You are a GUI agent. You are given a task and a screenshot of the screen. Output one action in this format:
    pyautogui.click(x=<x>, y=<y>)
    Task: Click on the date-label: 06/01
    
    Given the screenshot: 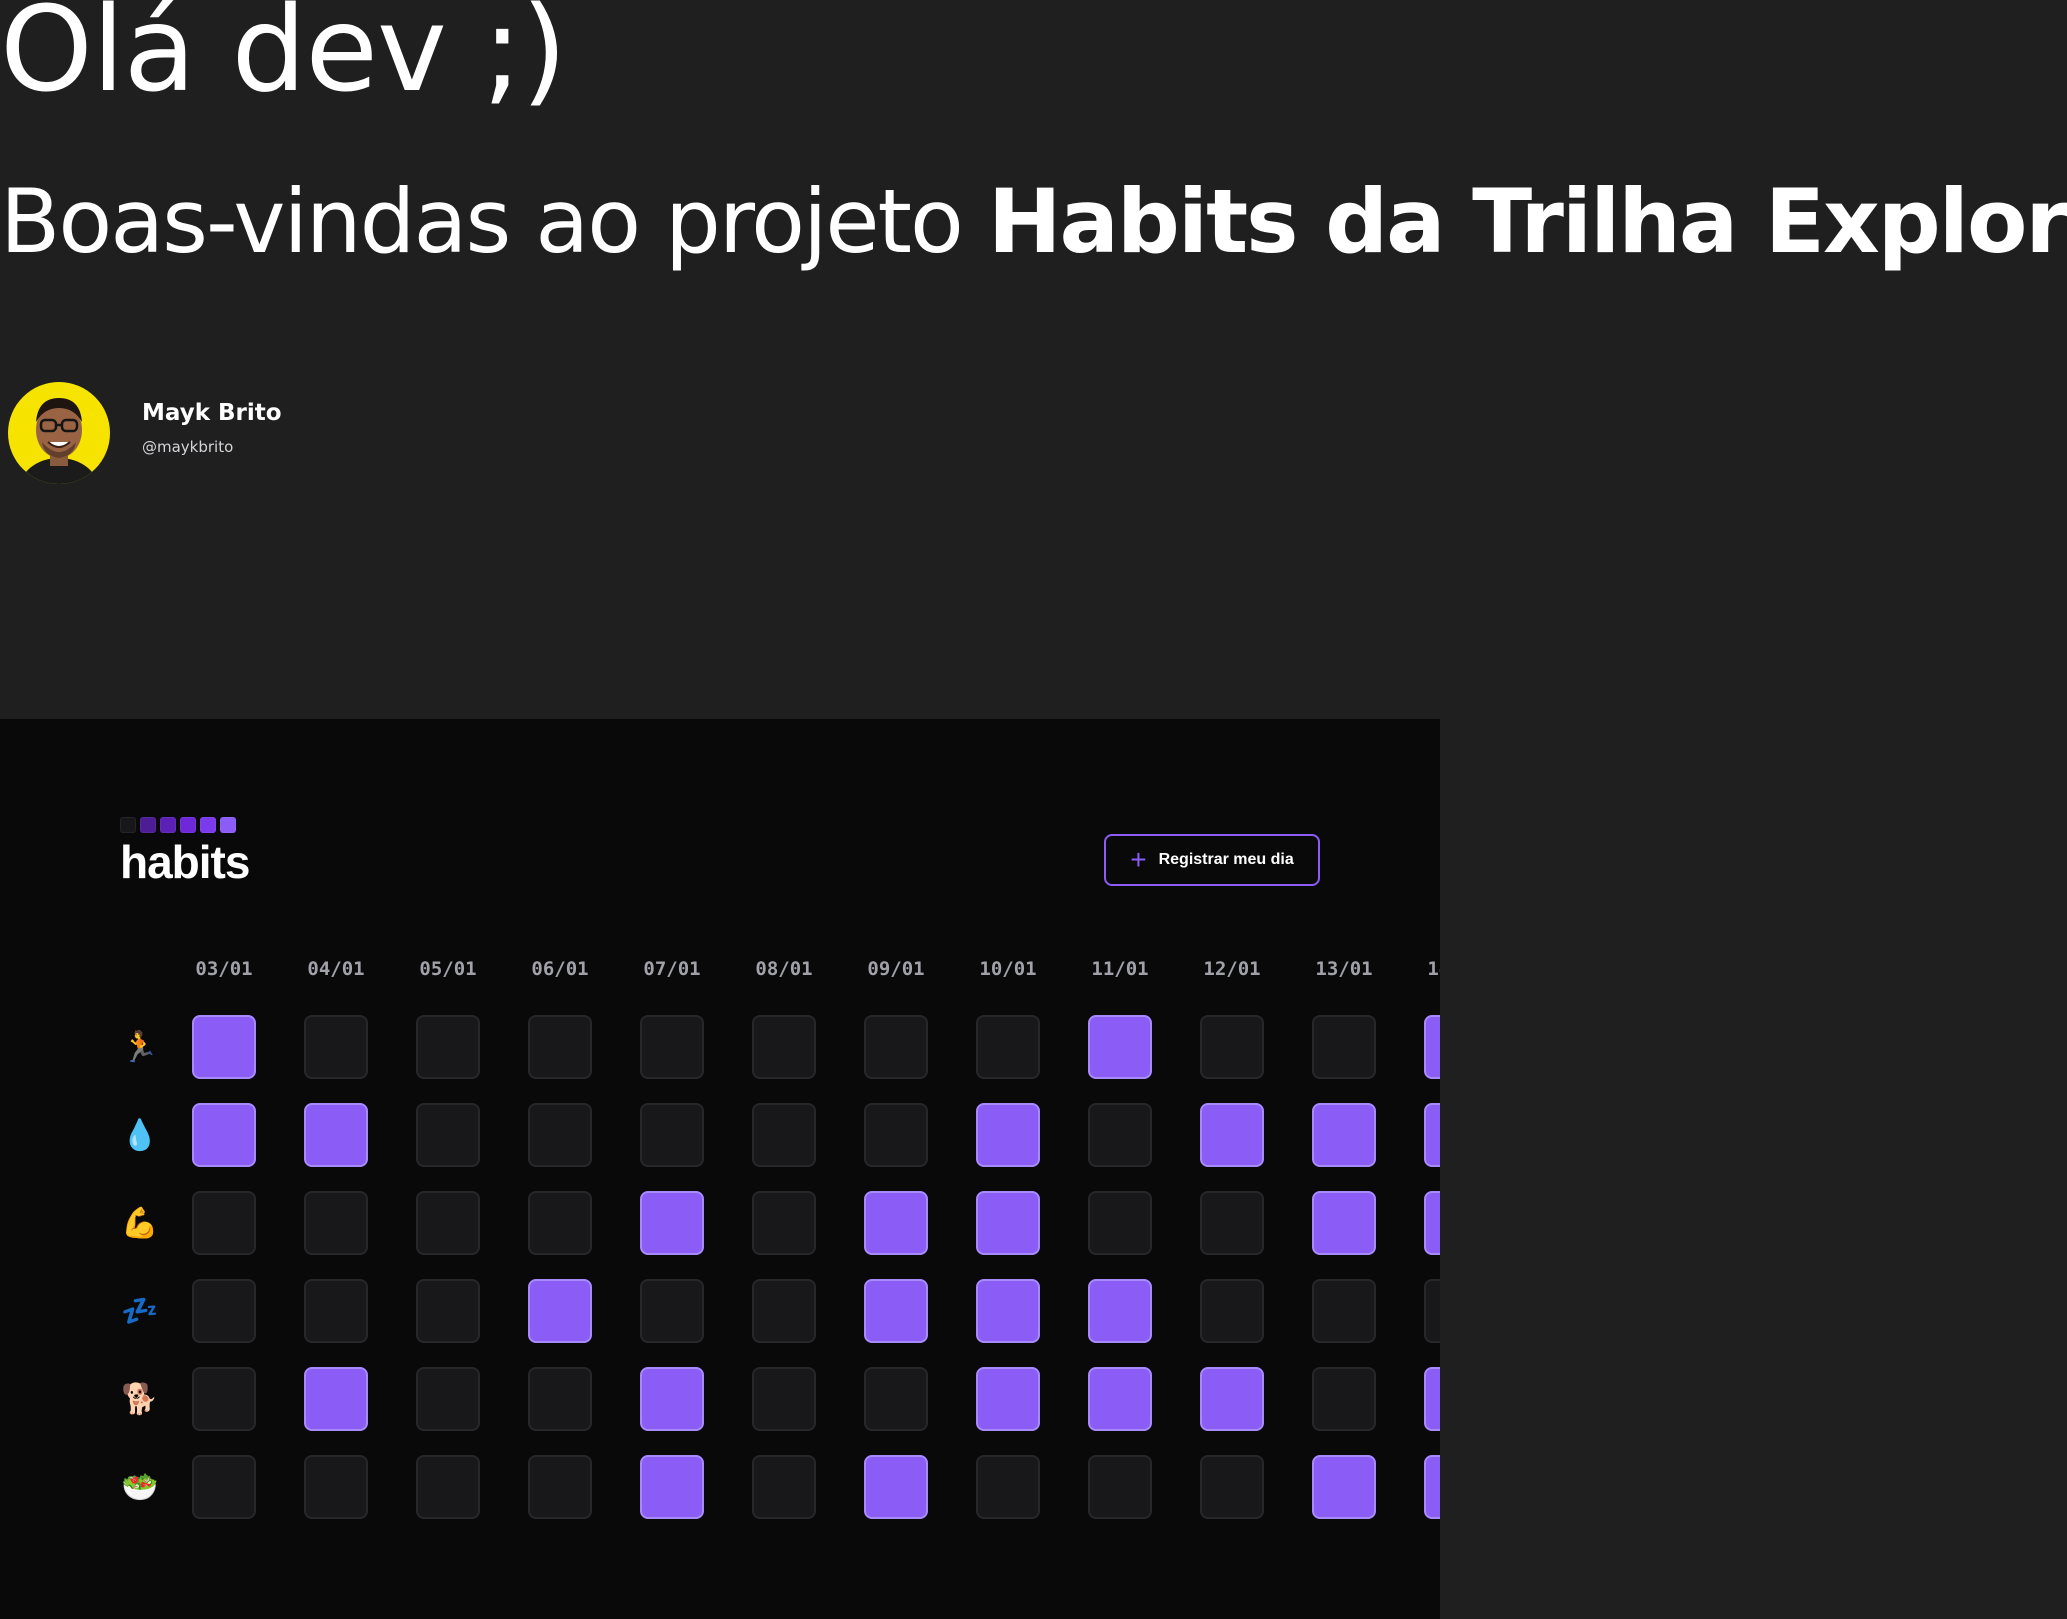 What is the action you would take?
    pyautogui.click(x=560, y=969)
    